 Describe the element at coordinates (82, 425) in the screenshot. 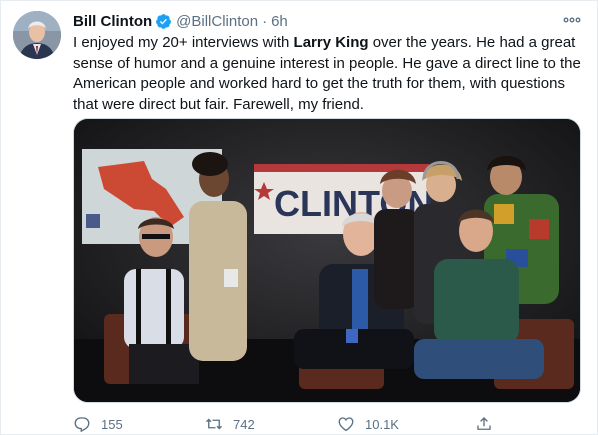

I see `reply-icon` at that location.